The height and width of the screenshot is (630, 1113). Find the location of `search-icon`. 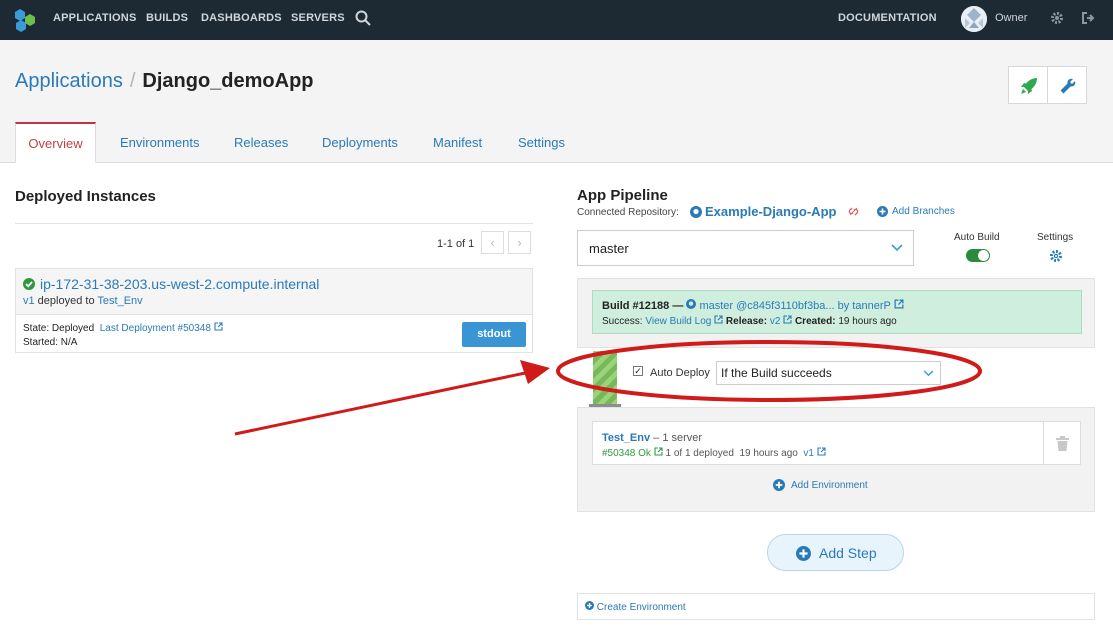

search-icon is located at coordinates (363, 18).